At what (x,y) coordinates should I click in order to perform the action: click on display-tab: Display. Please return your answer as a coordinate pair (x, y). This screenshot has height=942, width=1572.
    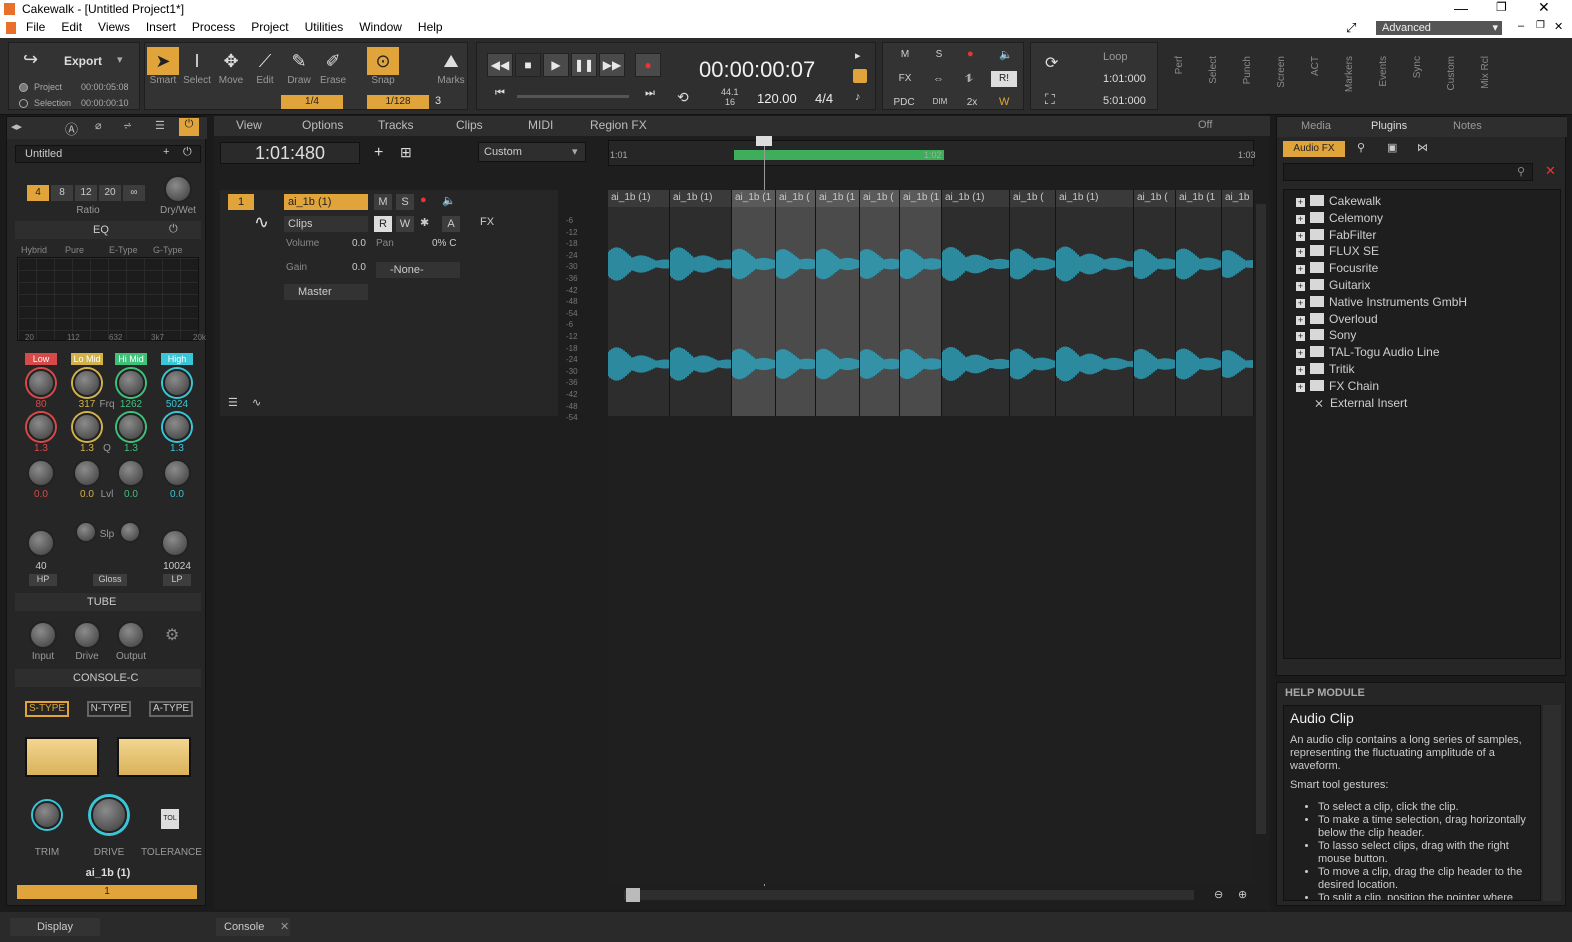
    Looking at the image, I should click on (55, 927).